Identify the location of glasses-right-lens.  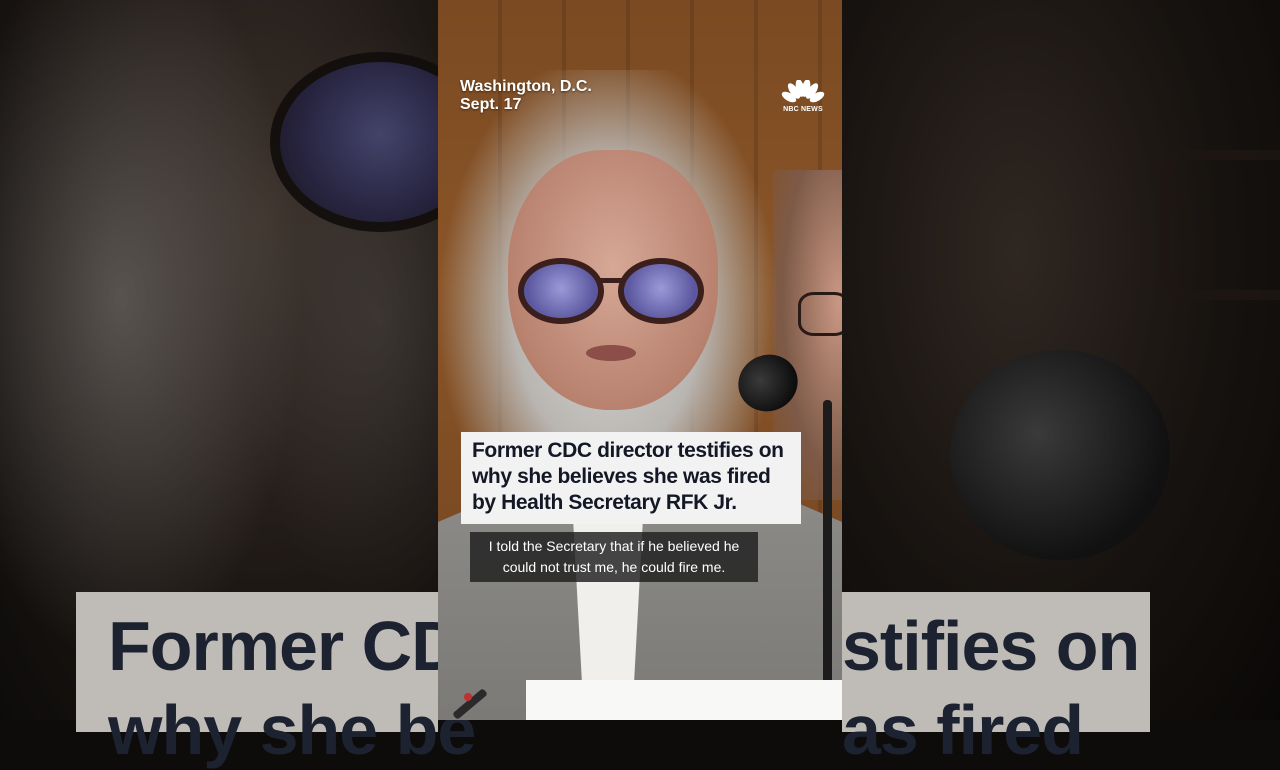
(661, 291).